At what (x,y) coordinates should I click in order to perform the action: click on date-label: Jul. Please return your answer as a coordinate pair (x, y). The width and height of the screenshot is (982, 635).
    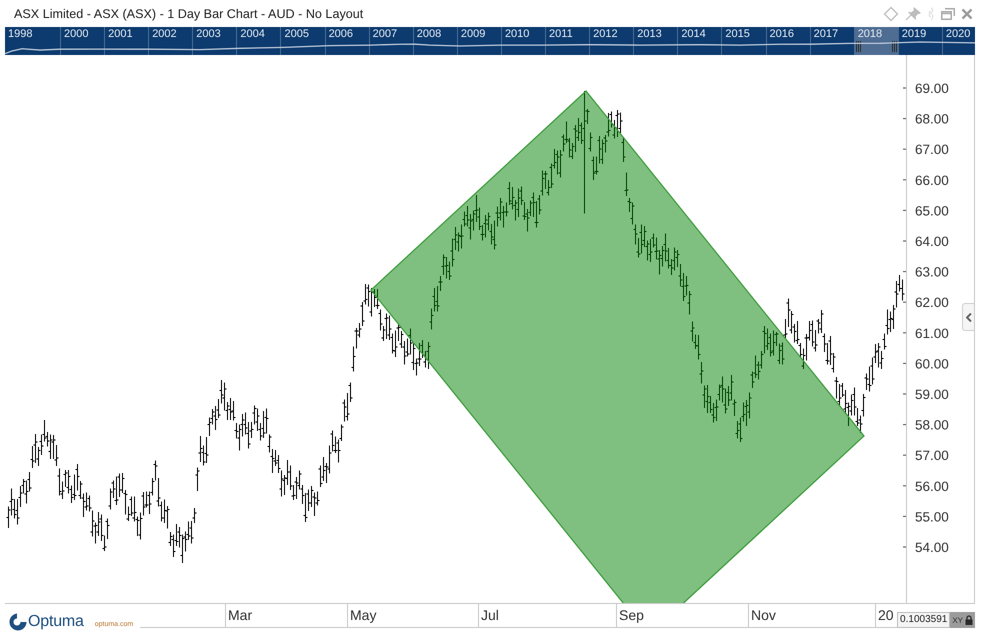
    Looking at the image, I should click on (490, 615).